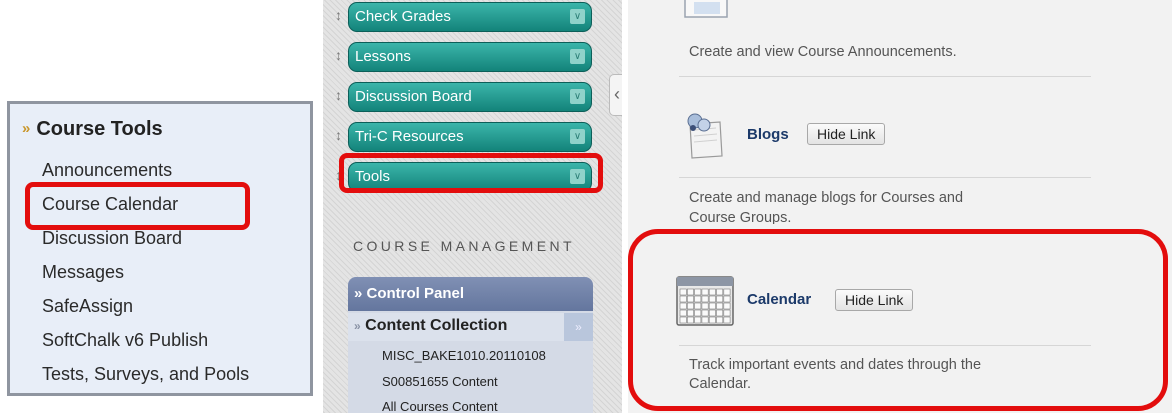 This screenshot has width=1172, height=413. What do you see at coordinates (112, 238) in the screenshot?
I see `course-tools-item-discussion-board: Discussion Board` at bounding box center [112, 238].